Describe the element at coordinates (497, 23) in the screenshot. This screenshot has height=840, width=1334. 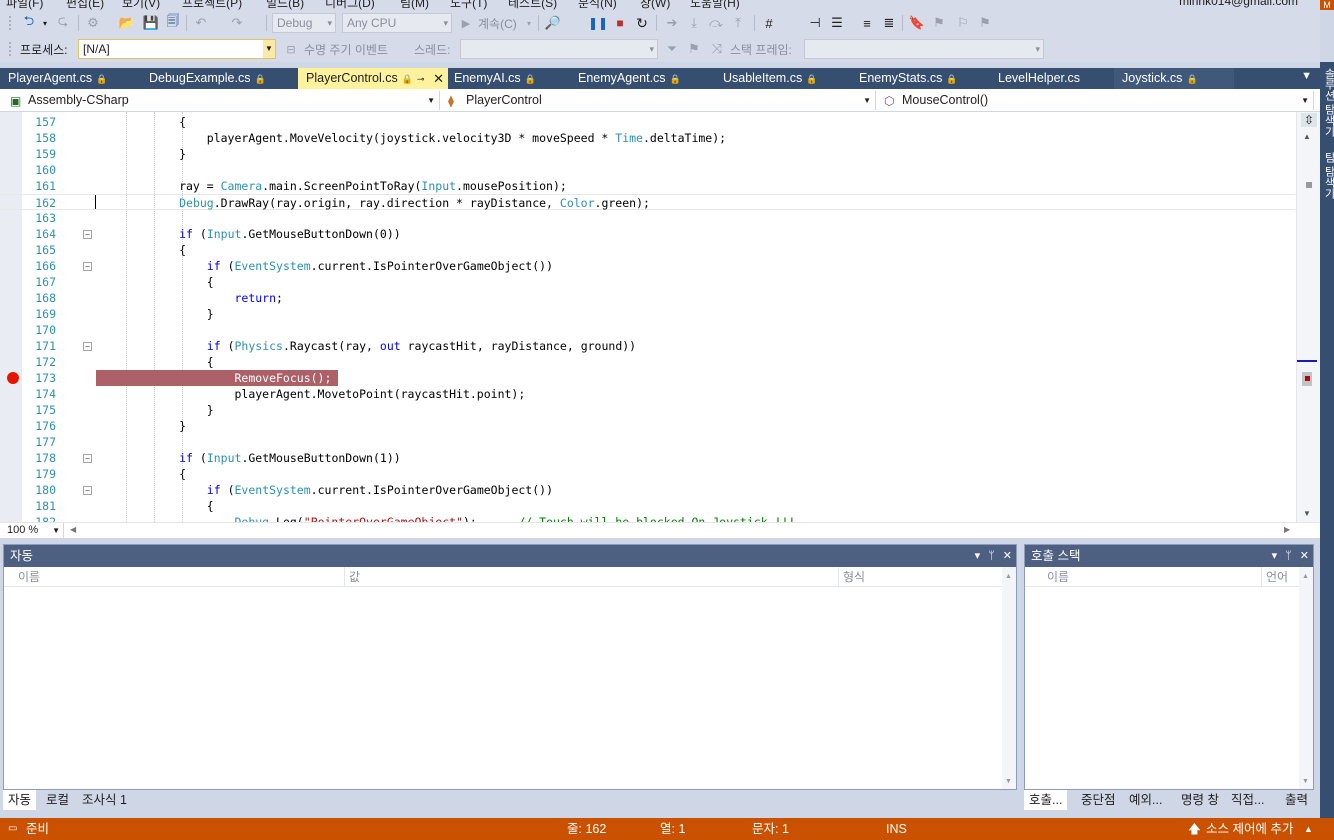
I see `continue-button: 계속(C)` at that location.